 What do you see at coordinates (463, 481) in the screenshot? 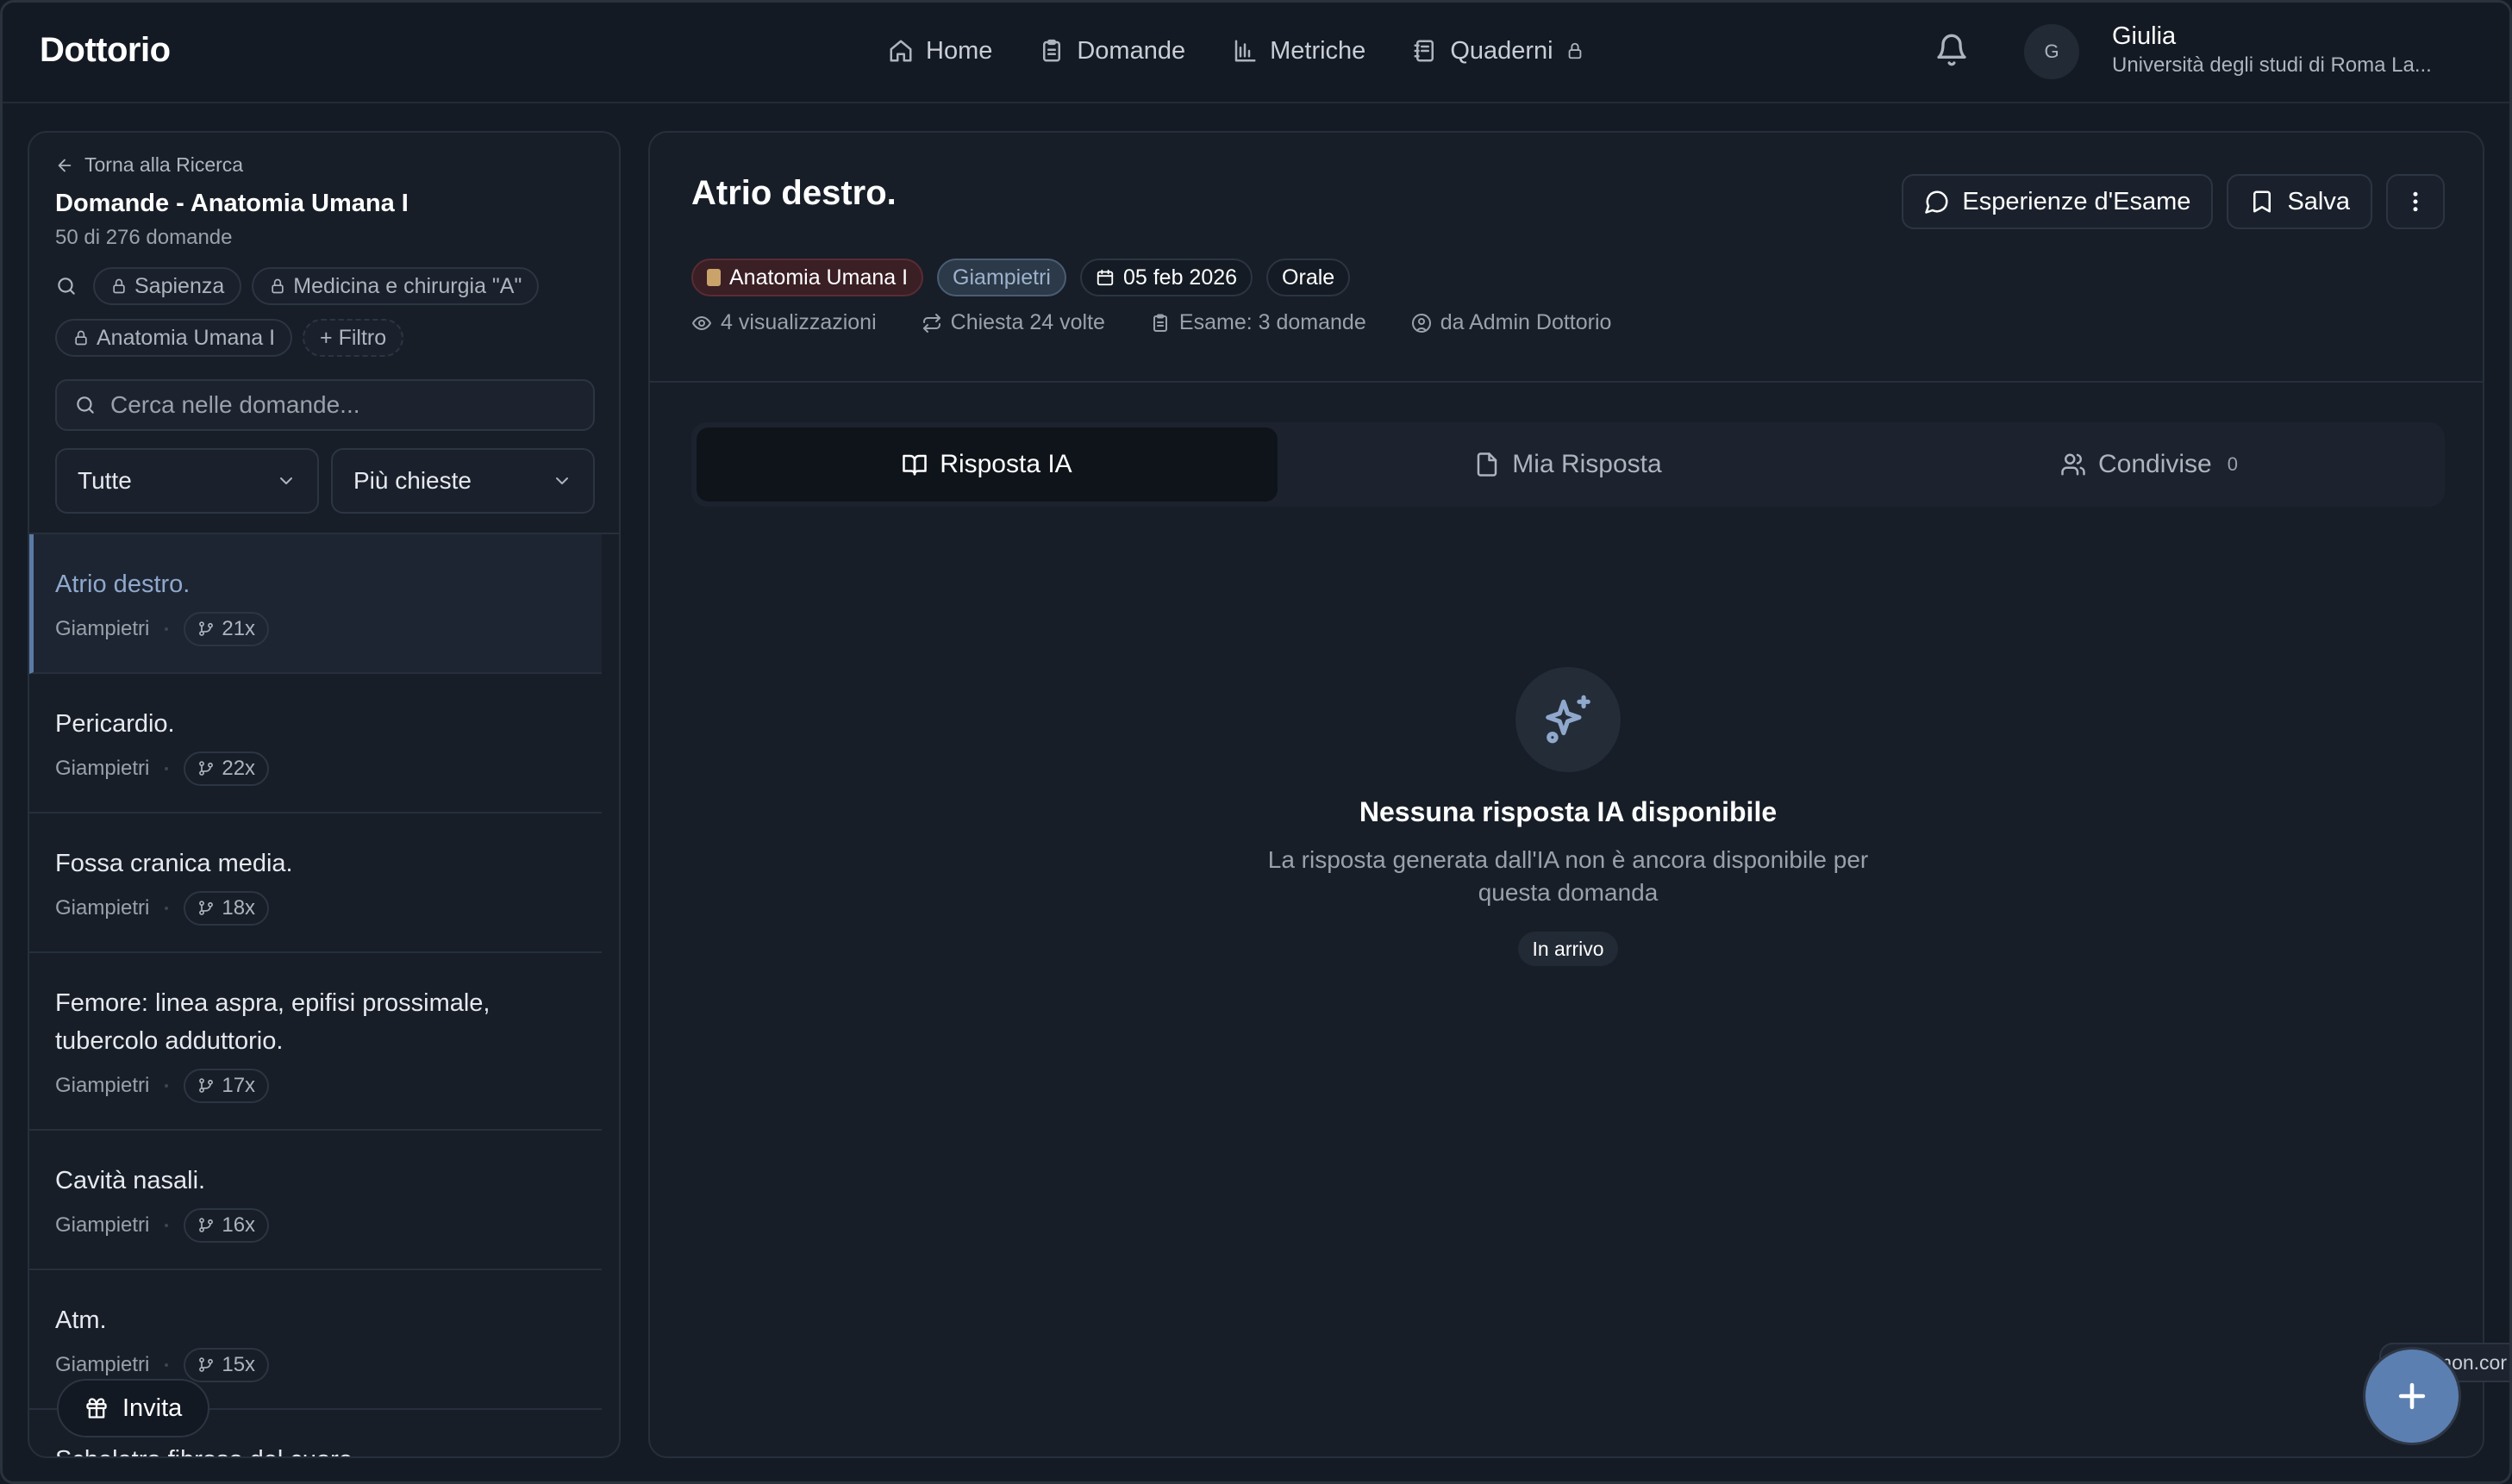
I see `sort-select: Più chieste` at bounding box center [463, 481].